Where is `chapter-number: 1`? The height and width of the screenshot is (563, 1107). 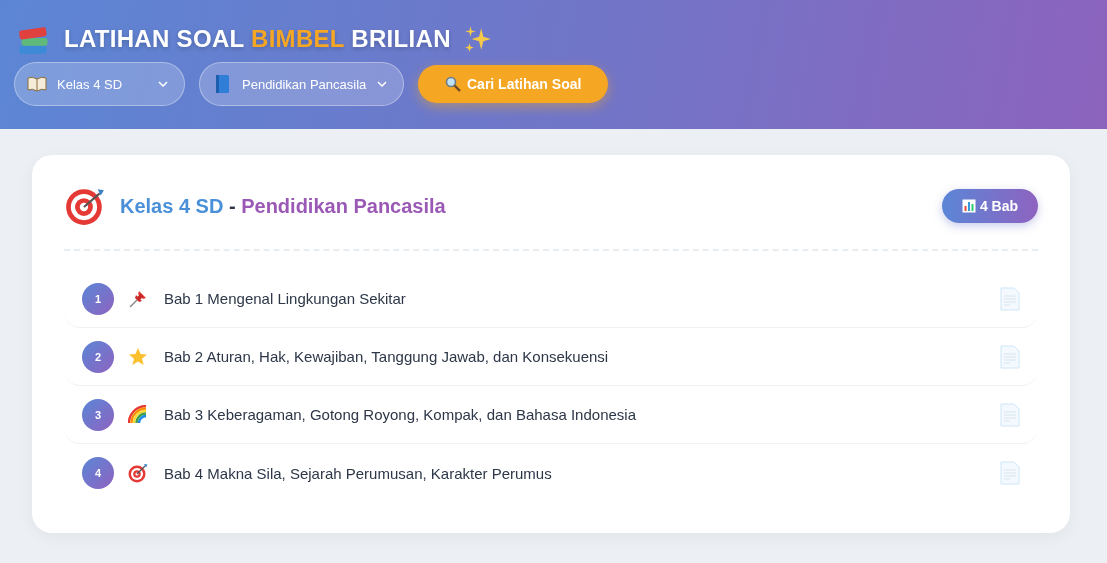
chapter-number: 1 is located at coordinates (98, 298).